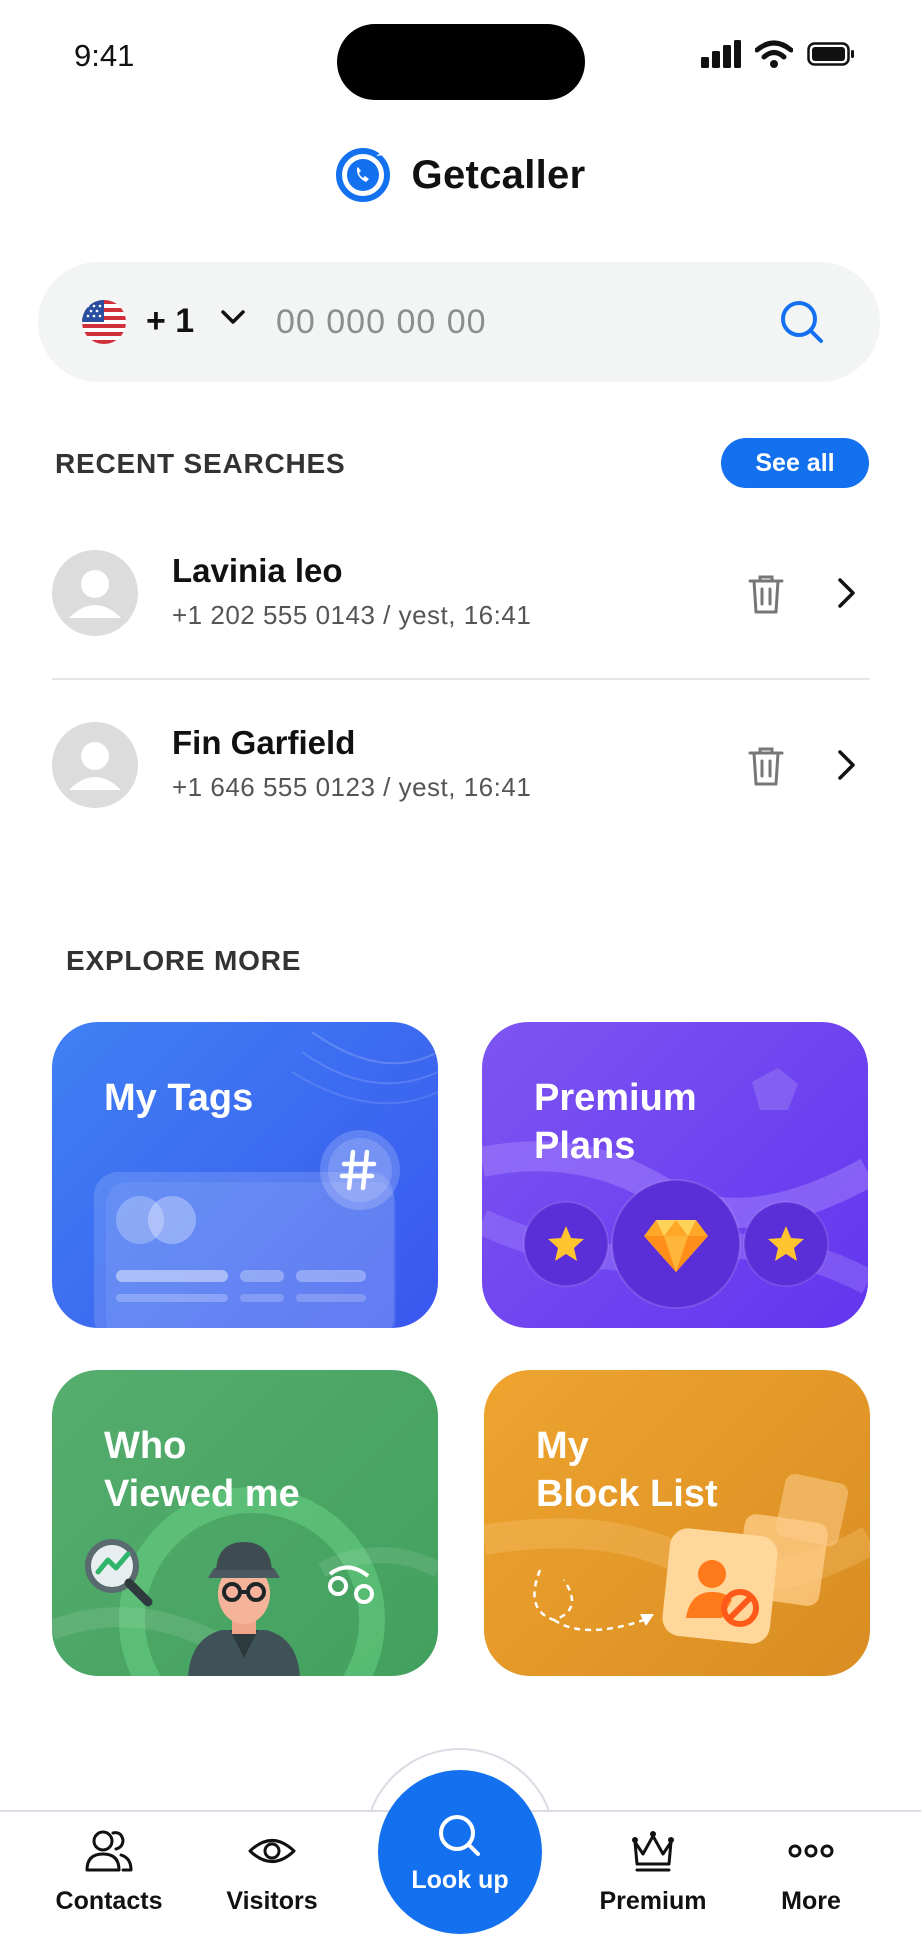 This screenshot has width=921, height=1960. Describe the element at coordinates (516, 322) in the screenshot. I see `phone-number-input` at that location.